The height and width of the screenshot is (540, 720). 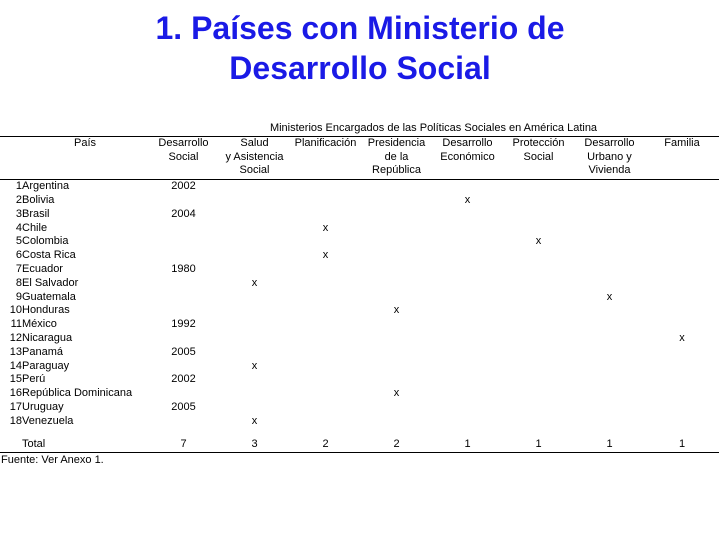 I want to click on cell-presidencia: x, so click(x=396, y=310).